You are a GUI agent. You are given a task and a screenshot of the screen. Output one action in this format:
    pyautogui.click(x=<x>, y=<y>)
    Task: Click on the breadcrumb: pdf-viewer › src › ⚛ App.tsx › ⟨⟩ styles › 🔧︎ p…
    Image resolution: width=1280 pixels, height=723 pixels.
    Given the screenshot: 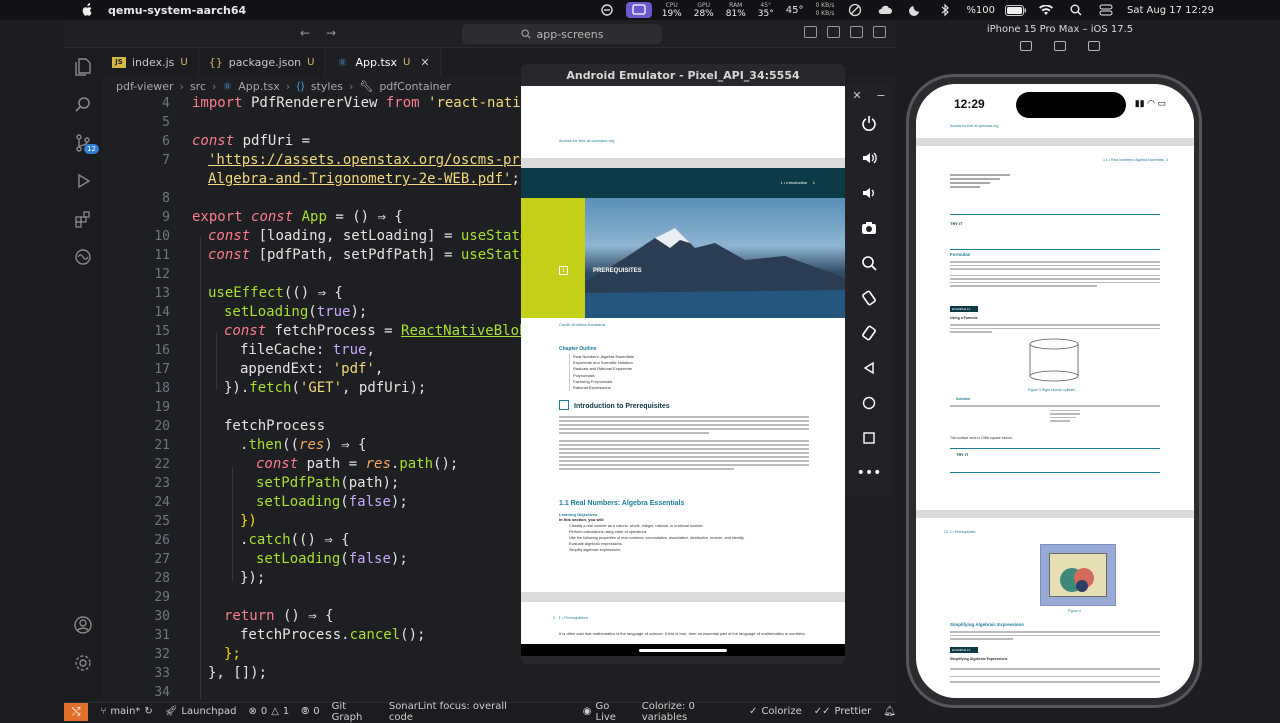 What is the action you would take?
    pyautogui.click(x=283, y=86)
    